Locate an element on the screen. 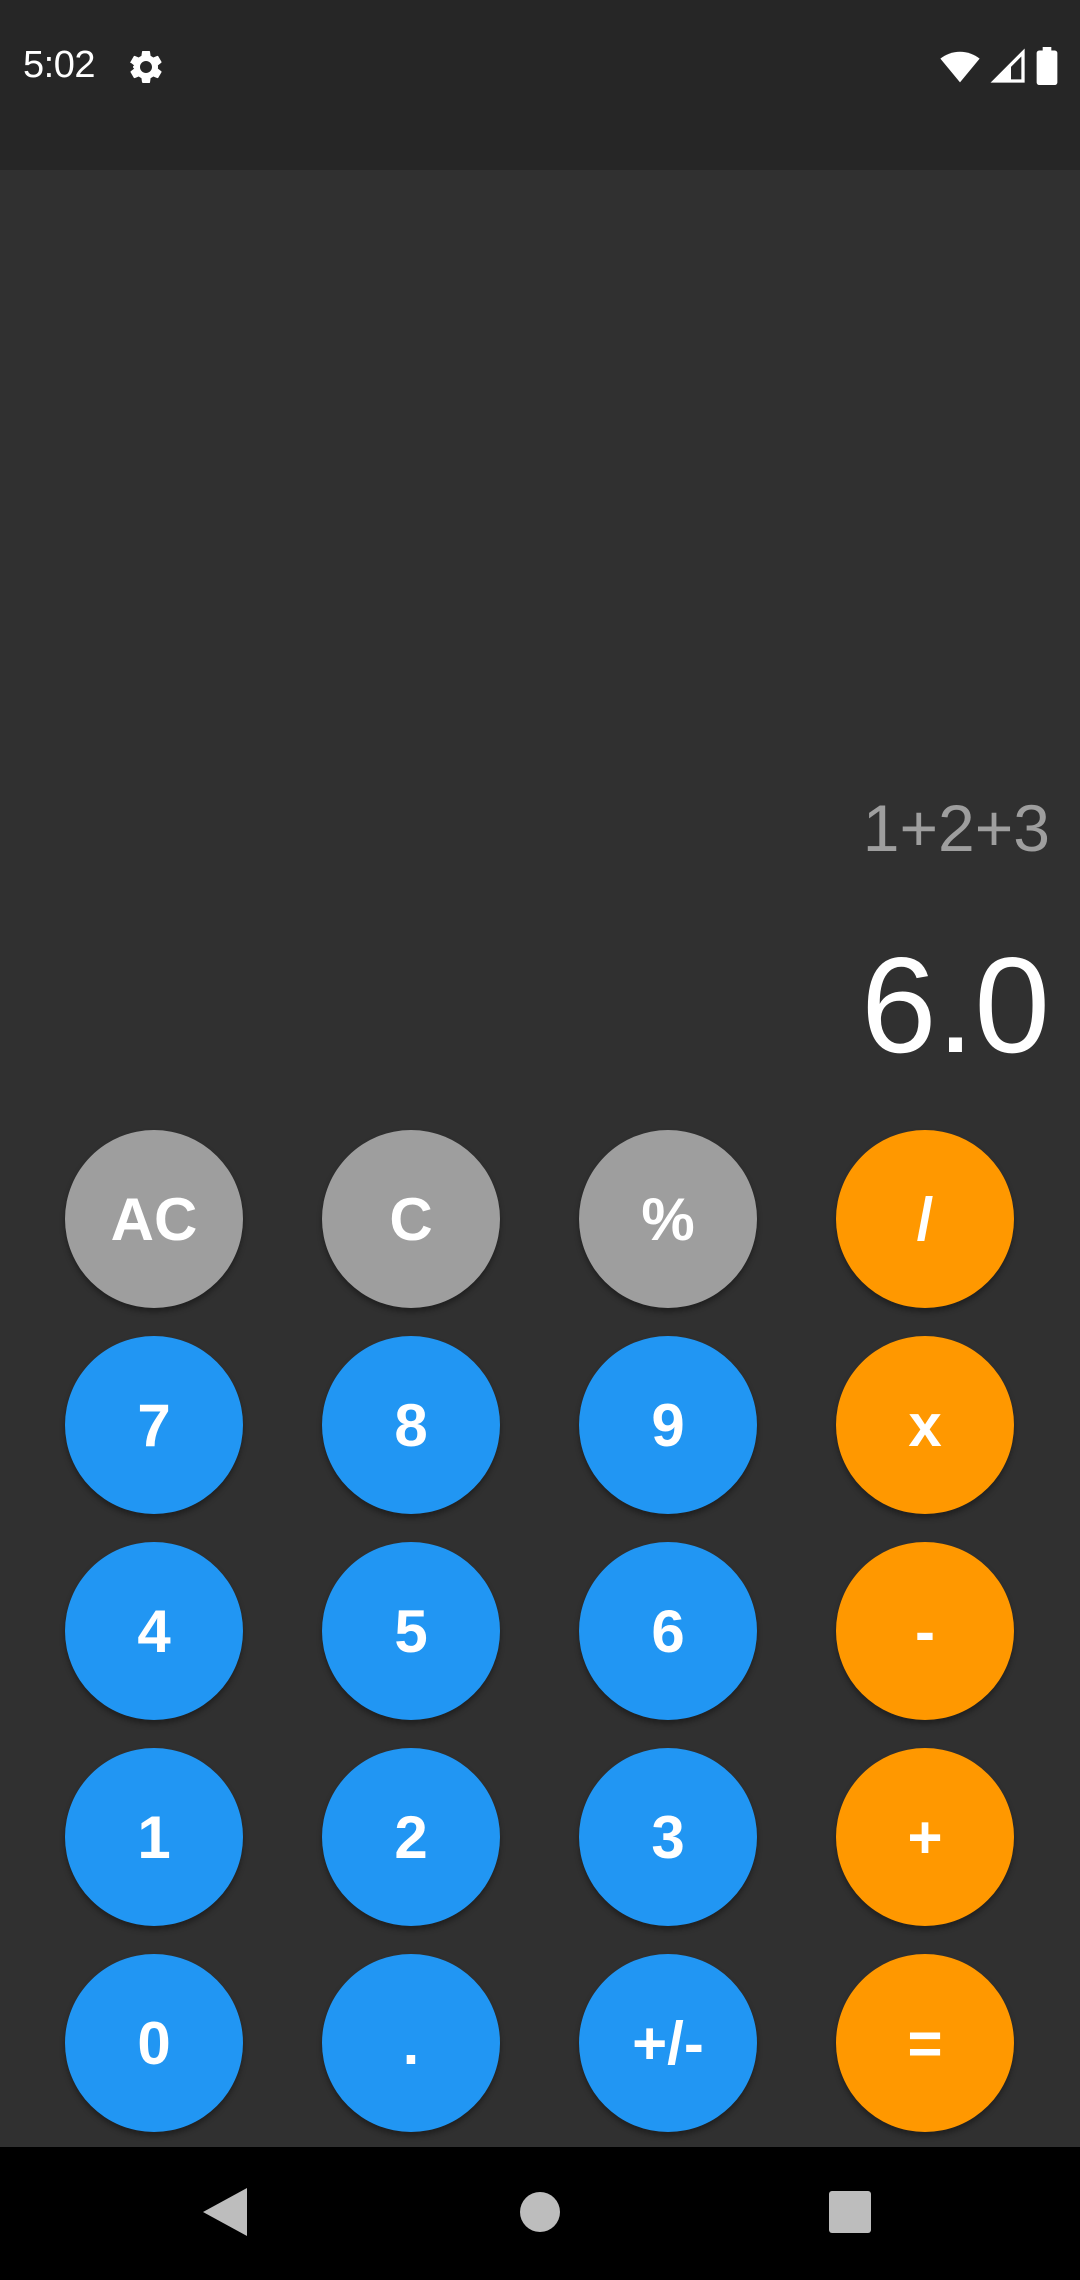  recents-icon is located at coordinates (850, 2212).